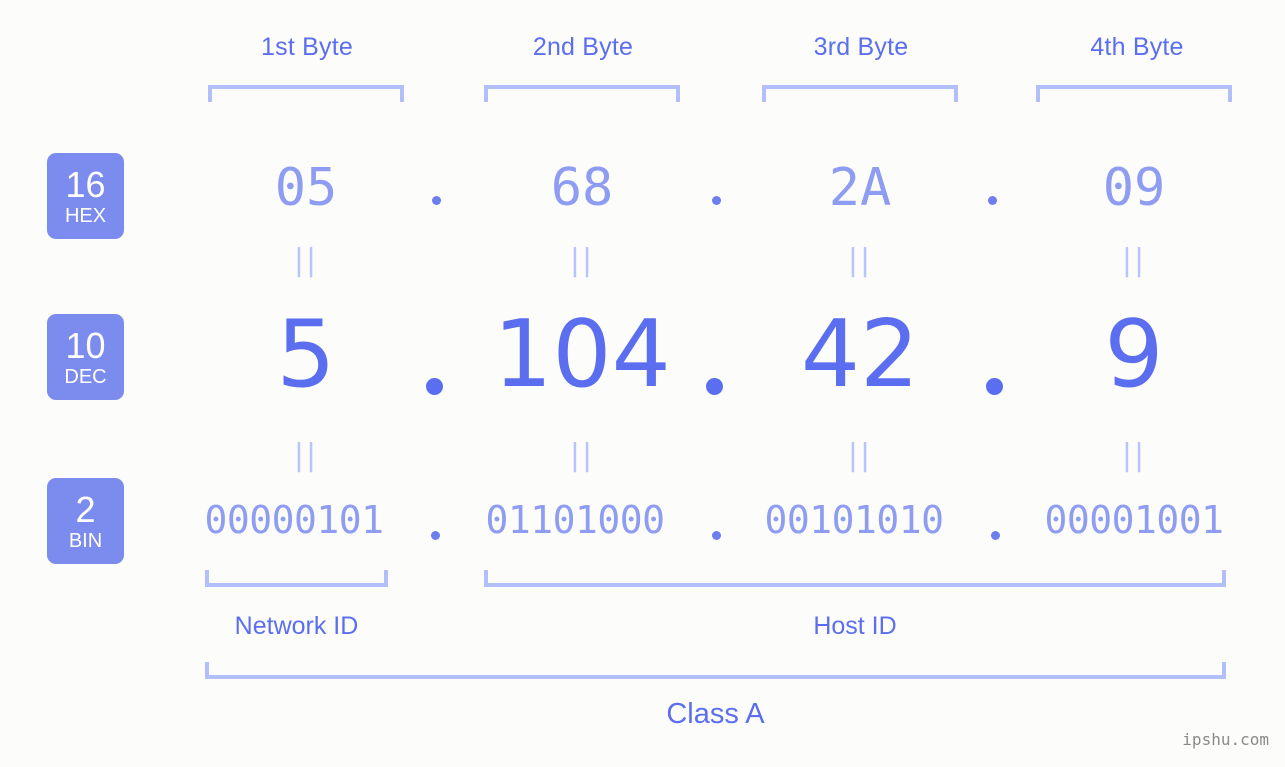 The width and height of the screenshot is (1285, 767). What do you see at coordinates (855, 578) in the screenshot?
I see `host-id-bracket` at bounding box center [855, 578].